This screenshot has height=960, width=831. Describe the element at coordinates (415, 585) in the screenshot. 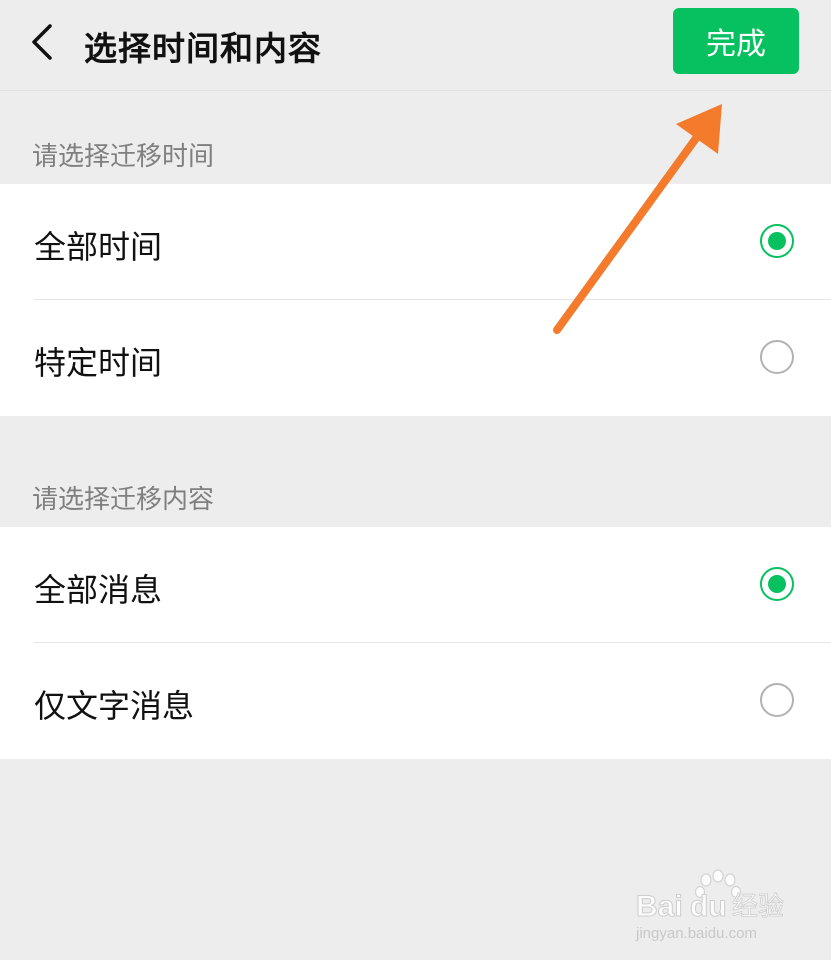

I see `option-all-messages: 全部消息` at that location.